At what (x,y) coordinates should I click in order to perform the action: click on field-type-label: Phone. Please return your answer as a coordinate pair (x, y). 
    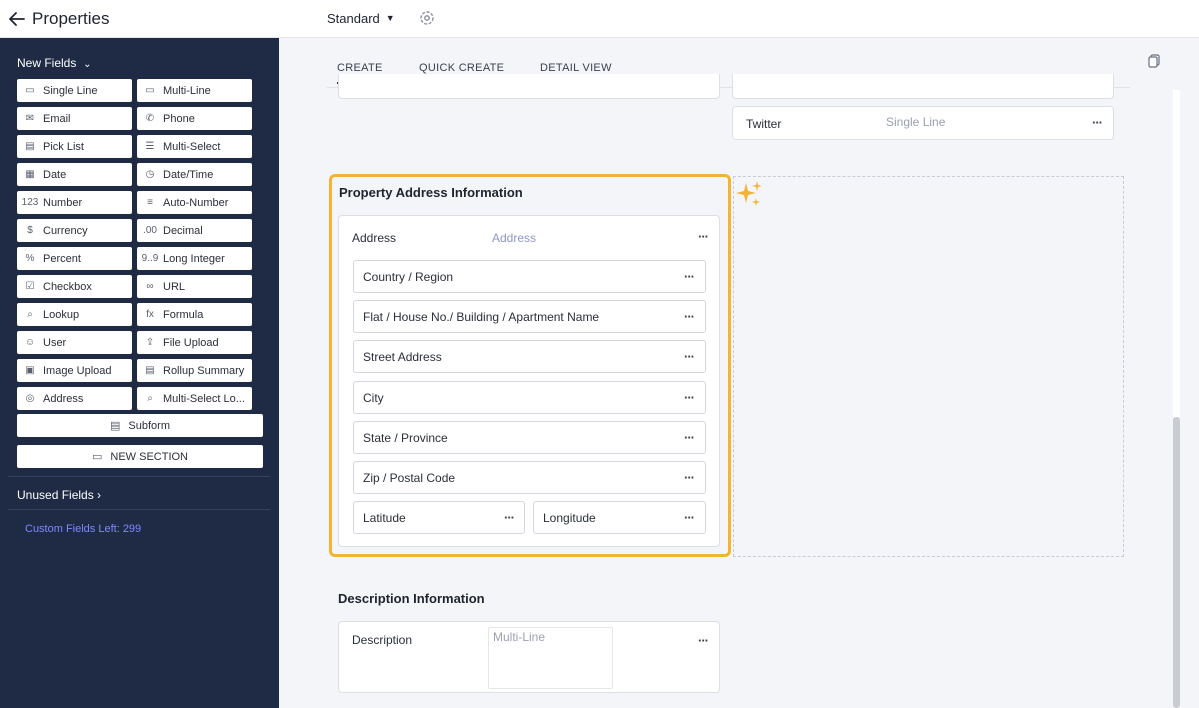
    Looking at the image, I should click on (179, 118).